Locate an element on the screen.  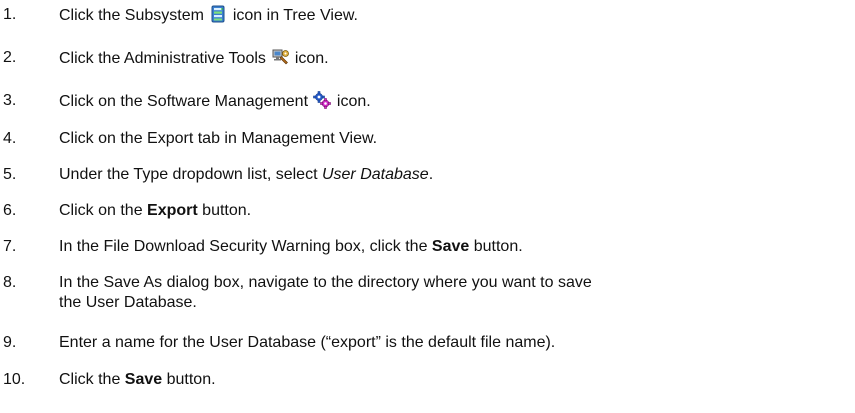
step-text-before: Click the is located at coordinates (92, 379).